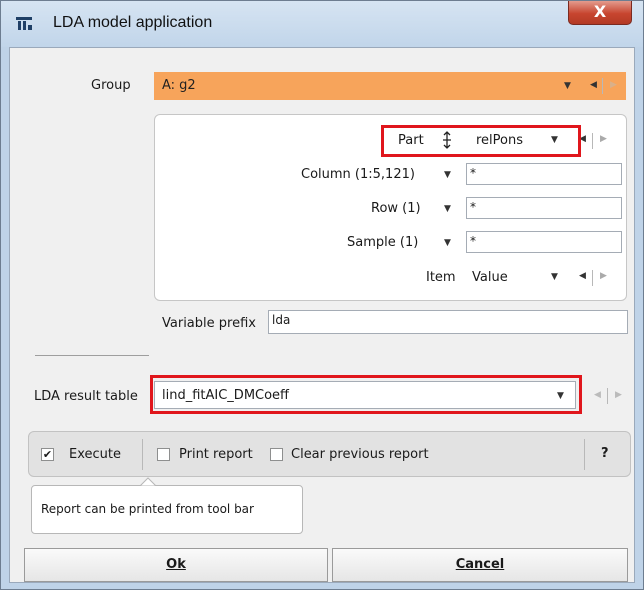 This screenshot has height=590, width=644. What do you see at coordinates (216, 454) in the screenshot?
I see `print-report-label: Print report` at bounding box center [216, 454].